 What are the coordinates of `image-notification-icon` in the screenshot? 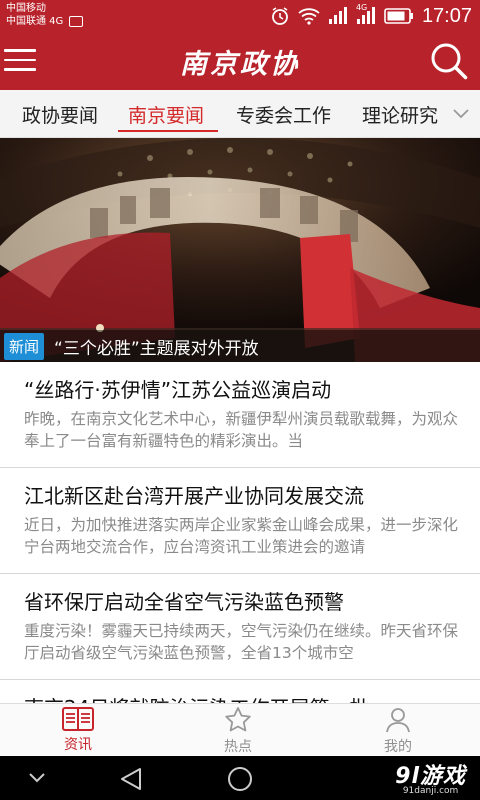 It's located at (76, 21).